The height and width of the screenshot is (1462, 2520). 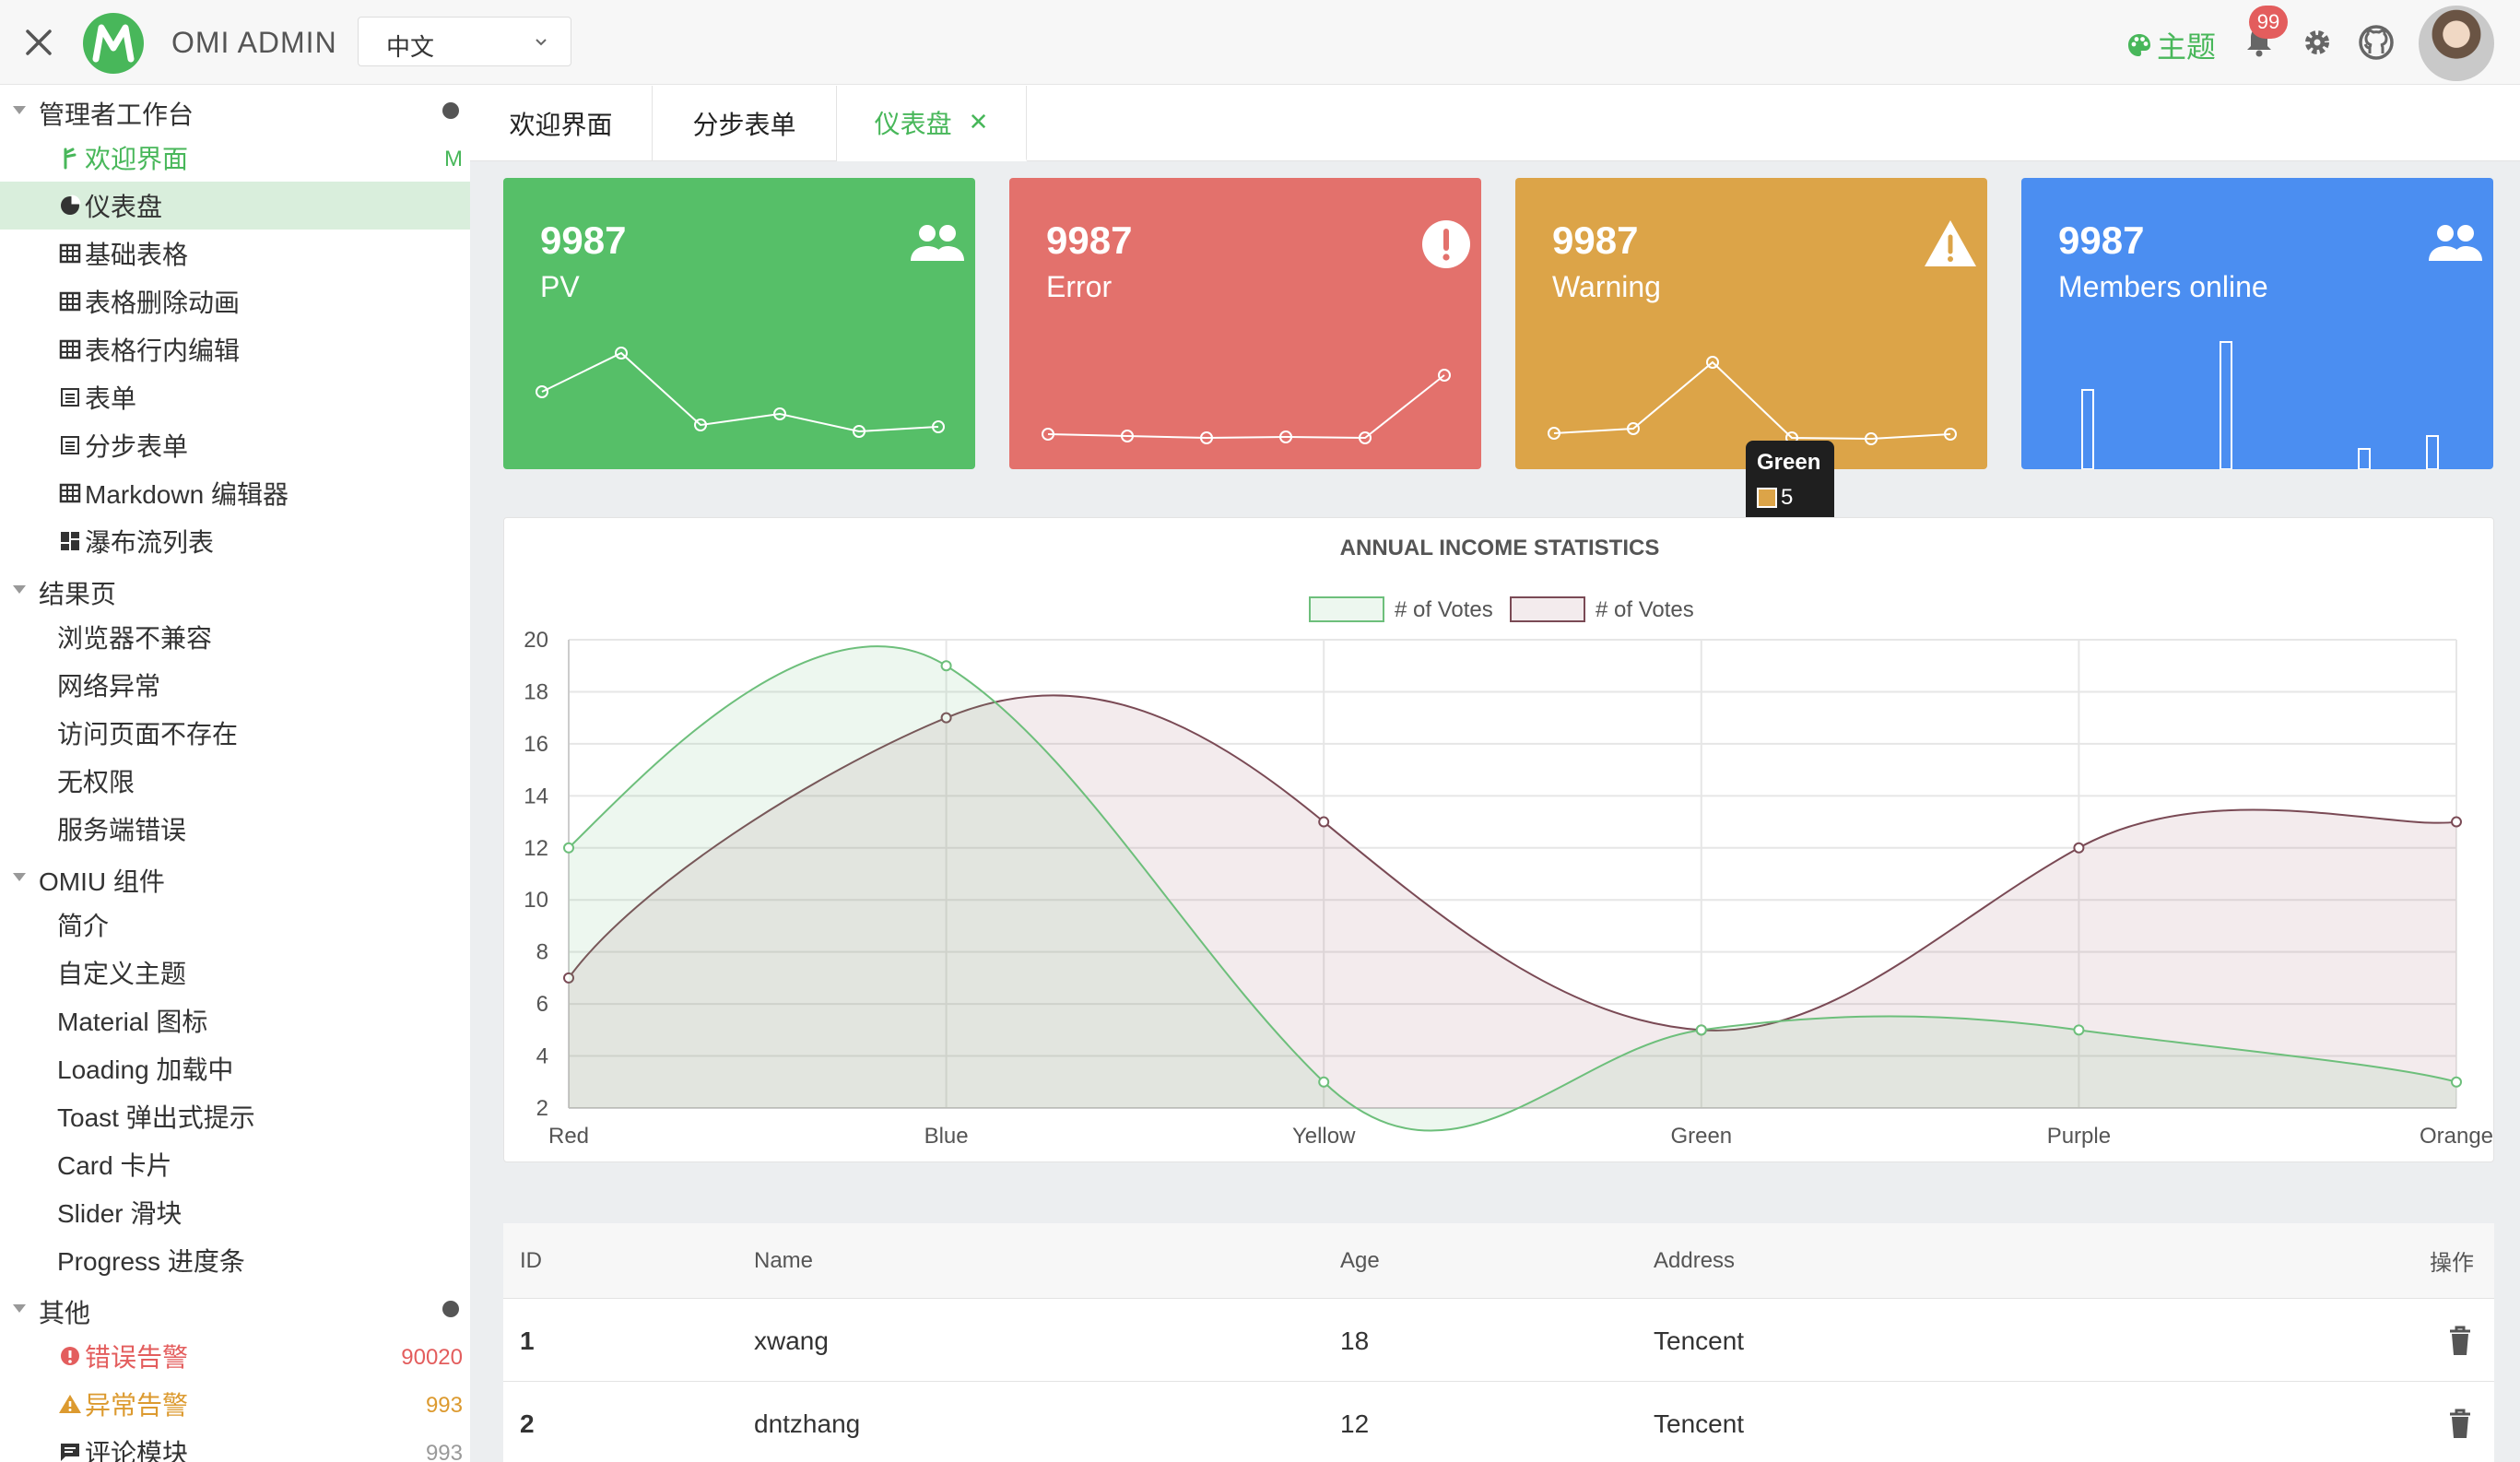 I want to click on sidebar-item-warning-alert: 异常告警 993, so click(x=235, y=1404).